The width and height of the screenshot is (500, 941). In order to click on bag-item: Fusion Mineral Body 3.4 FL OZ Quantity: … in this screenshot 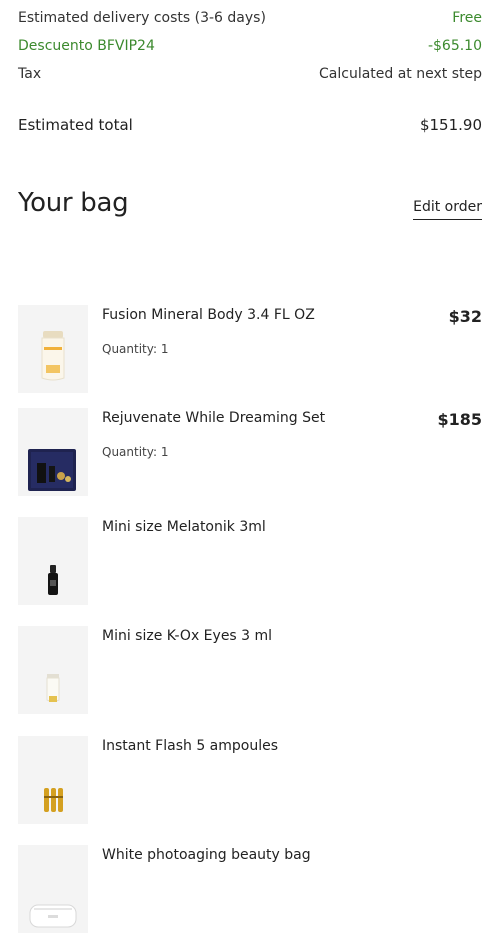, I will do `click(250, 349)`.